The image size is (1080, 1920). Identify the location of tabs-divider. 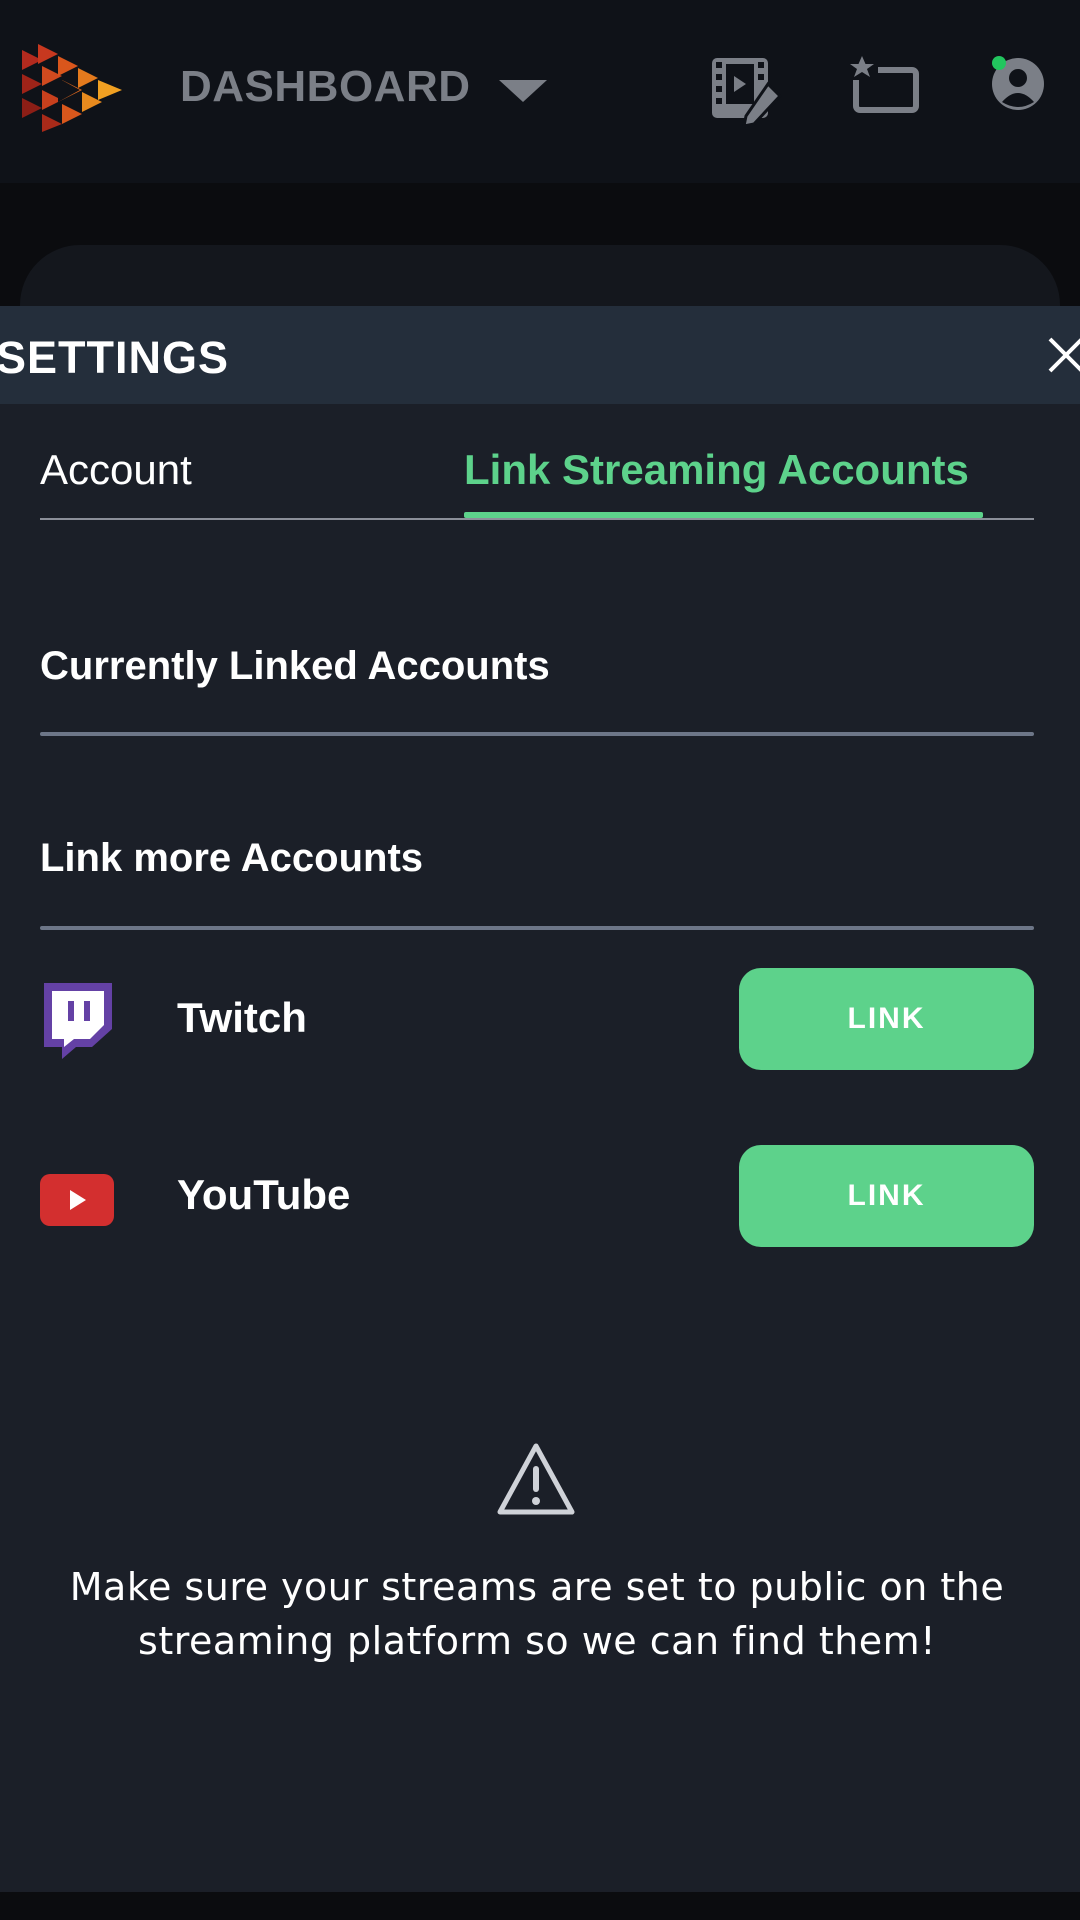
(537, 519).